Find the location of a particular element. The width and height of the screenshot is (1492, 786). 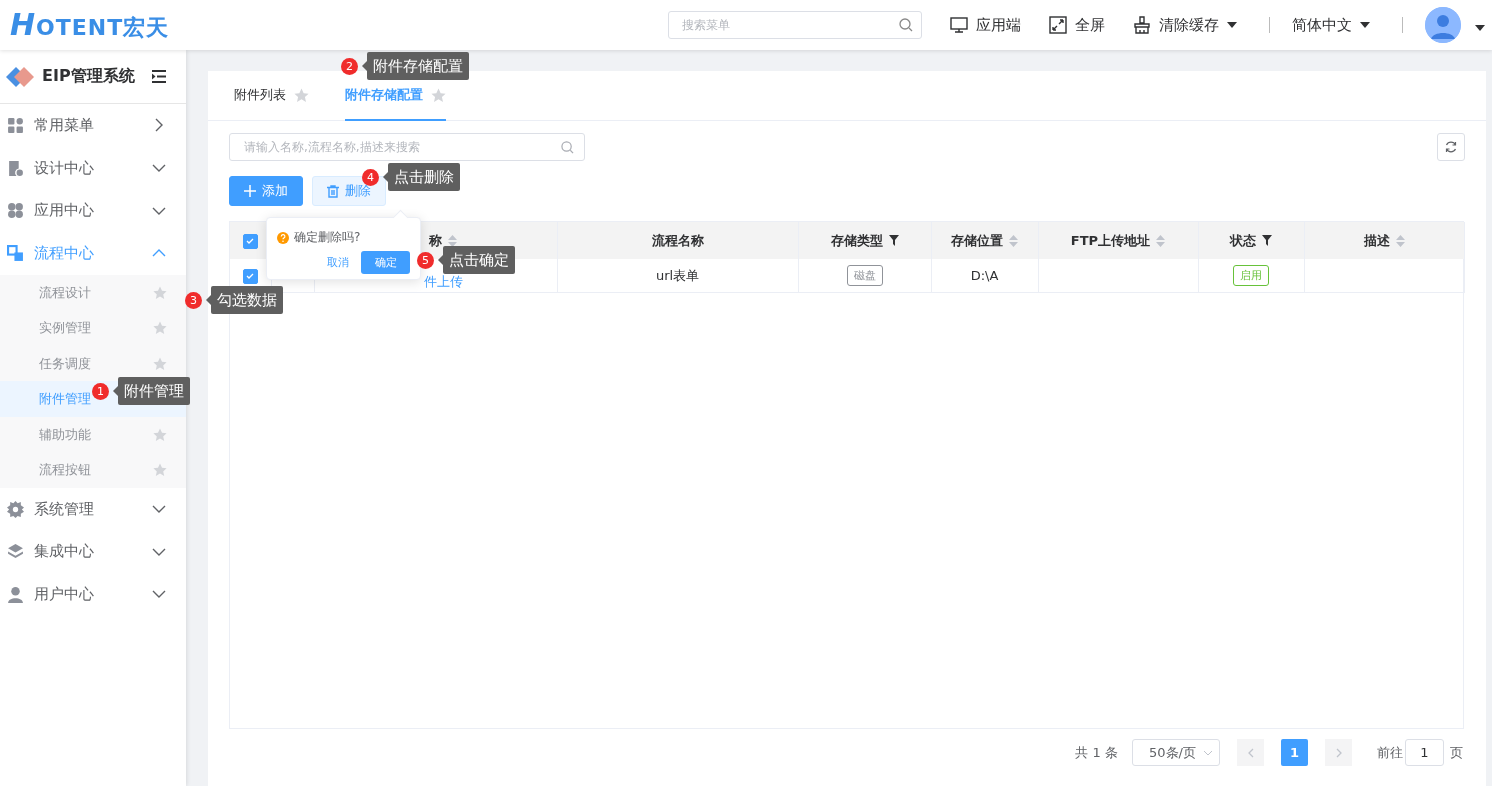

language-dropdown: 简体中文 is located at coordinates (1331, 25).